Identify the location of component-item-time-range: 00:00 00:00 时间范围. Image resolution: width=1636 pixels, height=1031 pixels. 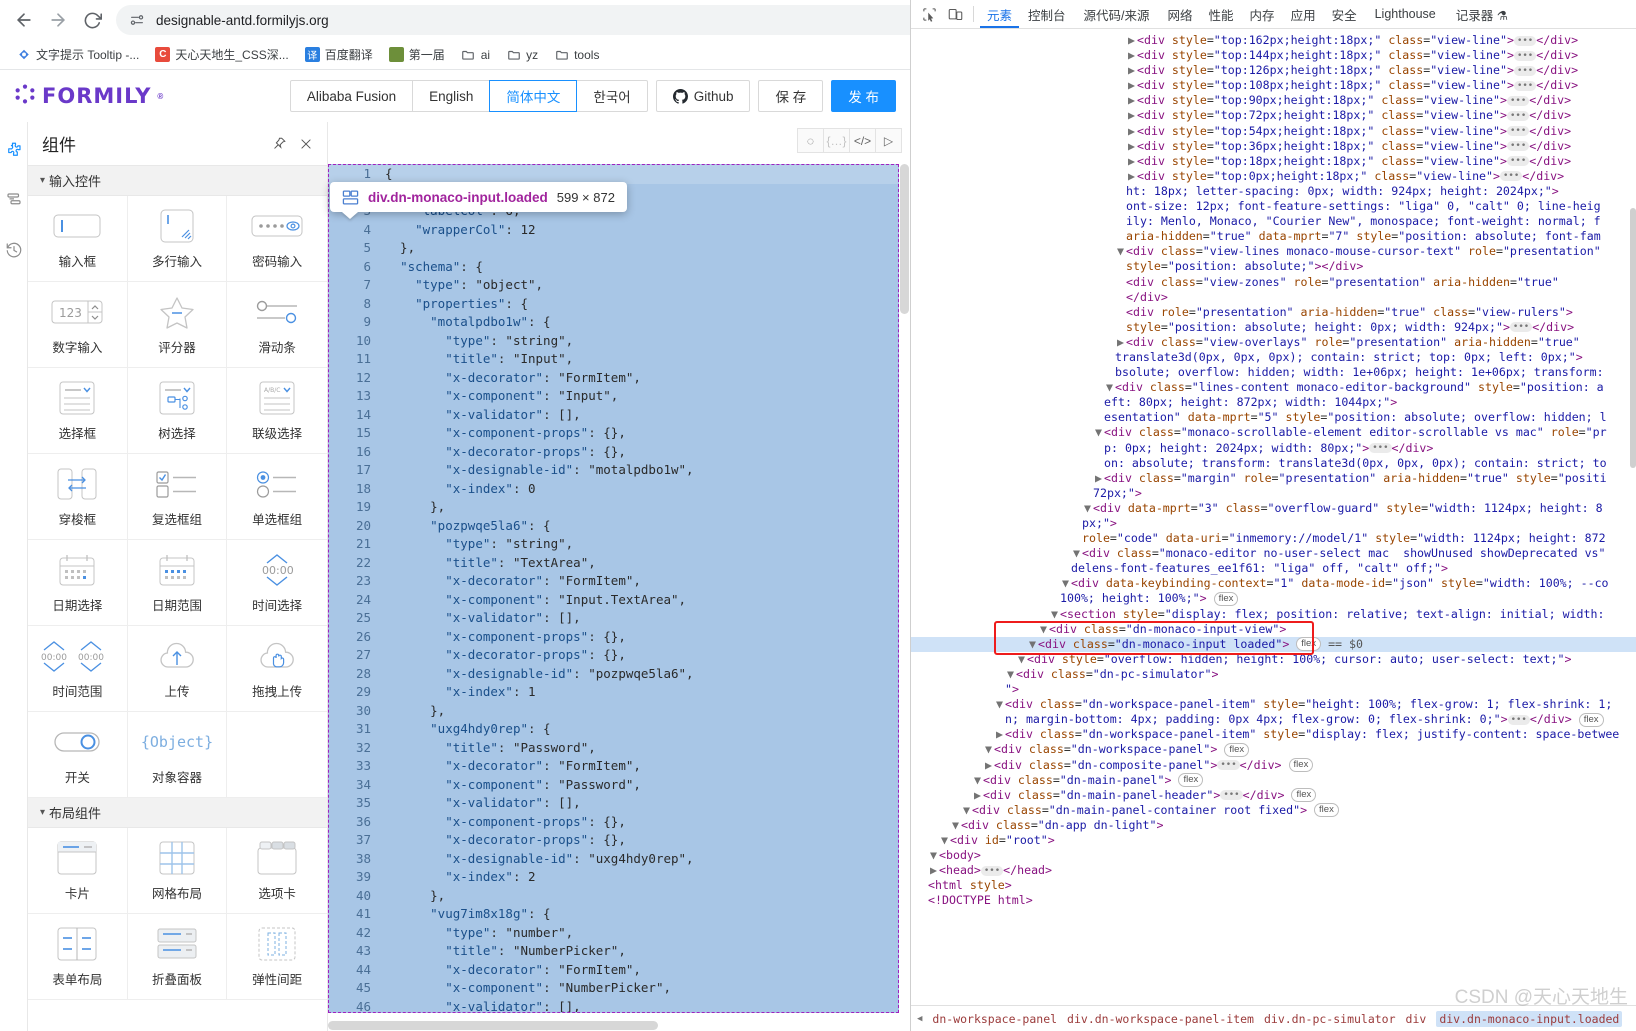
(78, 669).